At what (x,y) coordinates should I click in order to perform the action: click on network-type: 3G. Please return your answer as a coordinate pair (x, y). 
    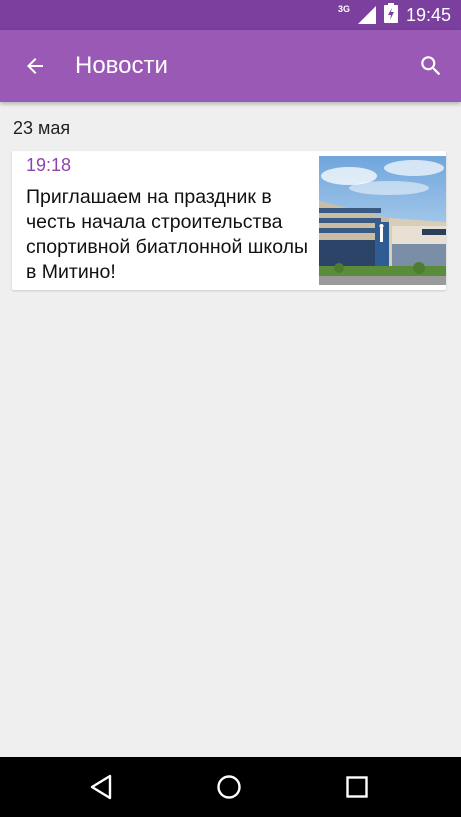
    Looking at the image, I should click on (343, 9).